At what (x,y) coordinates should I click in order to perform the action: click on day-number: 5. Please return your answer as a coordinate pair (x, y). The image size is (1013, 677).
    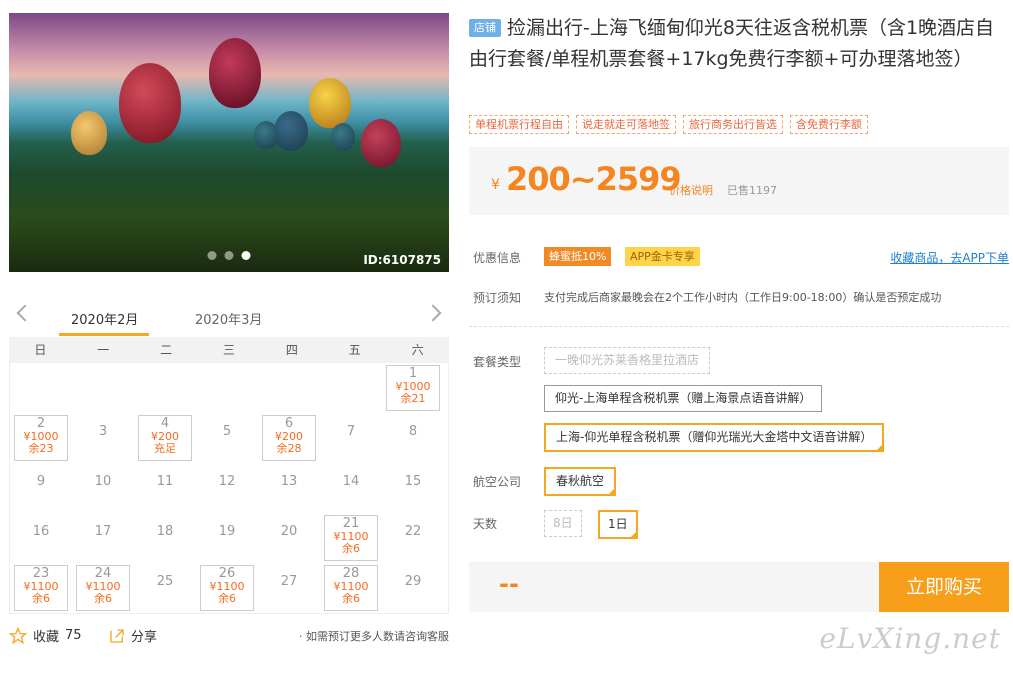
    Looking at the image, I should click on (227, 431).